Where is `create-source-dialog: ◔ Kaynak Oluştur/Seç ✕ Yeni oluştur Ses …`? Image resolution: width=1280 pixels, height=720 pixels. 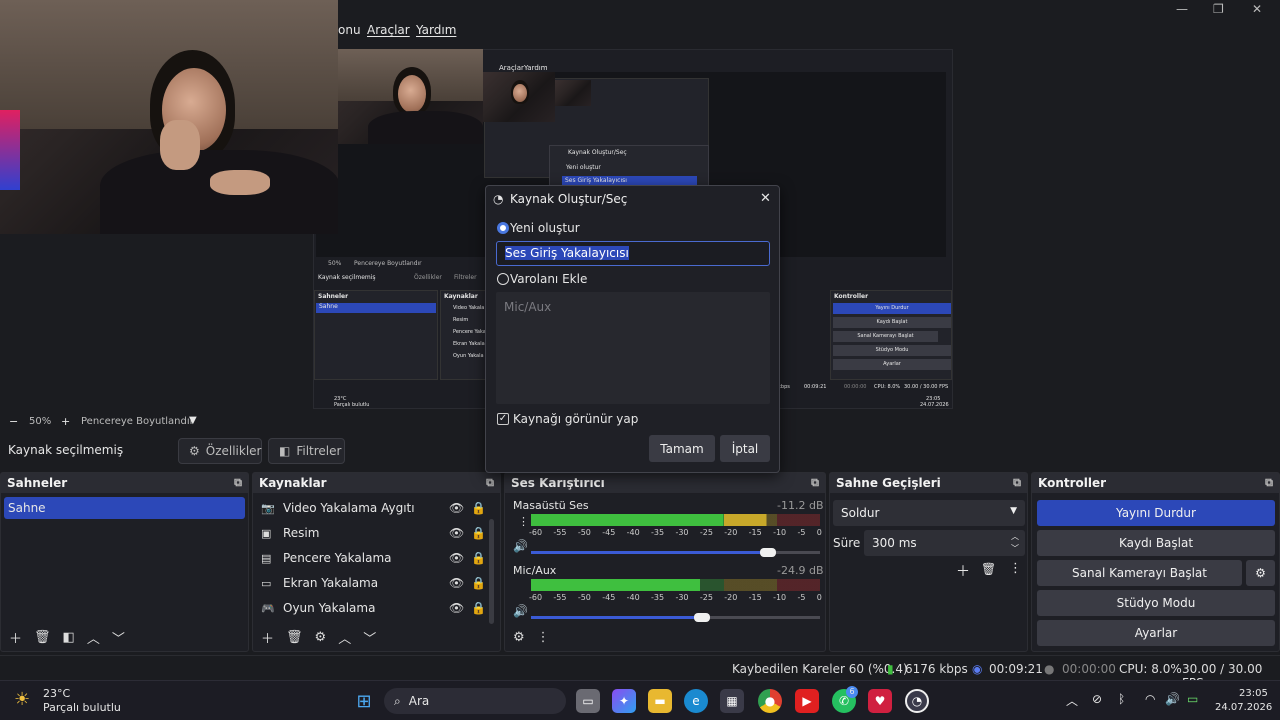
create-source-dialog: ◔ Kaynak Oluştur/Seç ✕ Yeni oluştur Ses … is located at coordinates (632, 329).